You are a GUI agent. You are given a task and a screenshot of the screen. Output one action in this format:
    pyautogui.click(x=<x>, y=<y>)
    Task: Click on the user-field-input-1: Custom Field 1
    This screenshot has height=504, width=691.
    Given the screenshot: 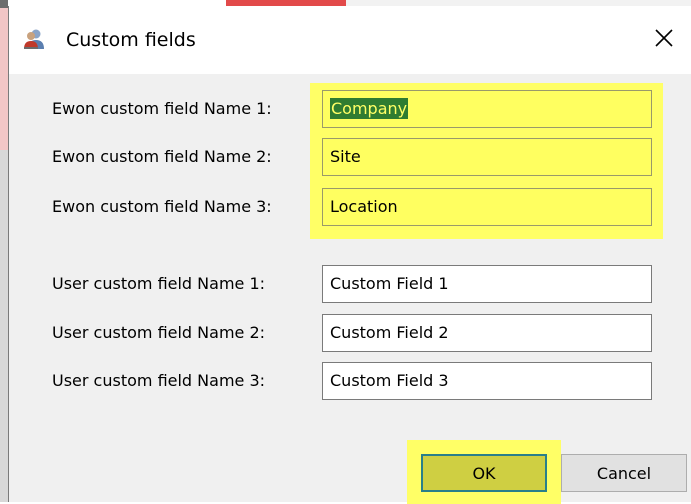 What is the action you would take?
    pyautogui.click(x=487, y=284)
    